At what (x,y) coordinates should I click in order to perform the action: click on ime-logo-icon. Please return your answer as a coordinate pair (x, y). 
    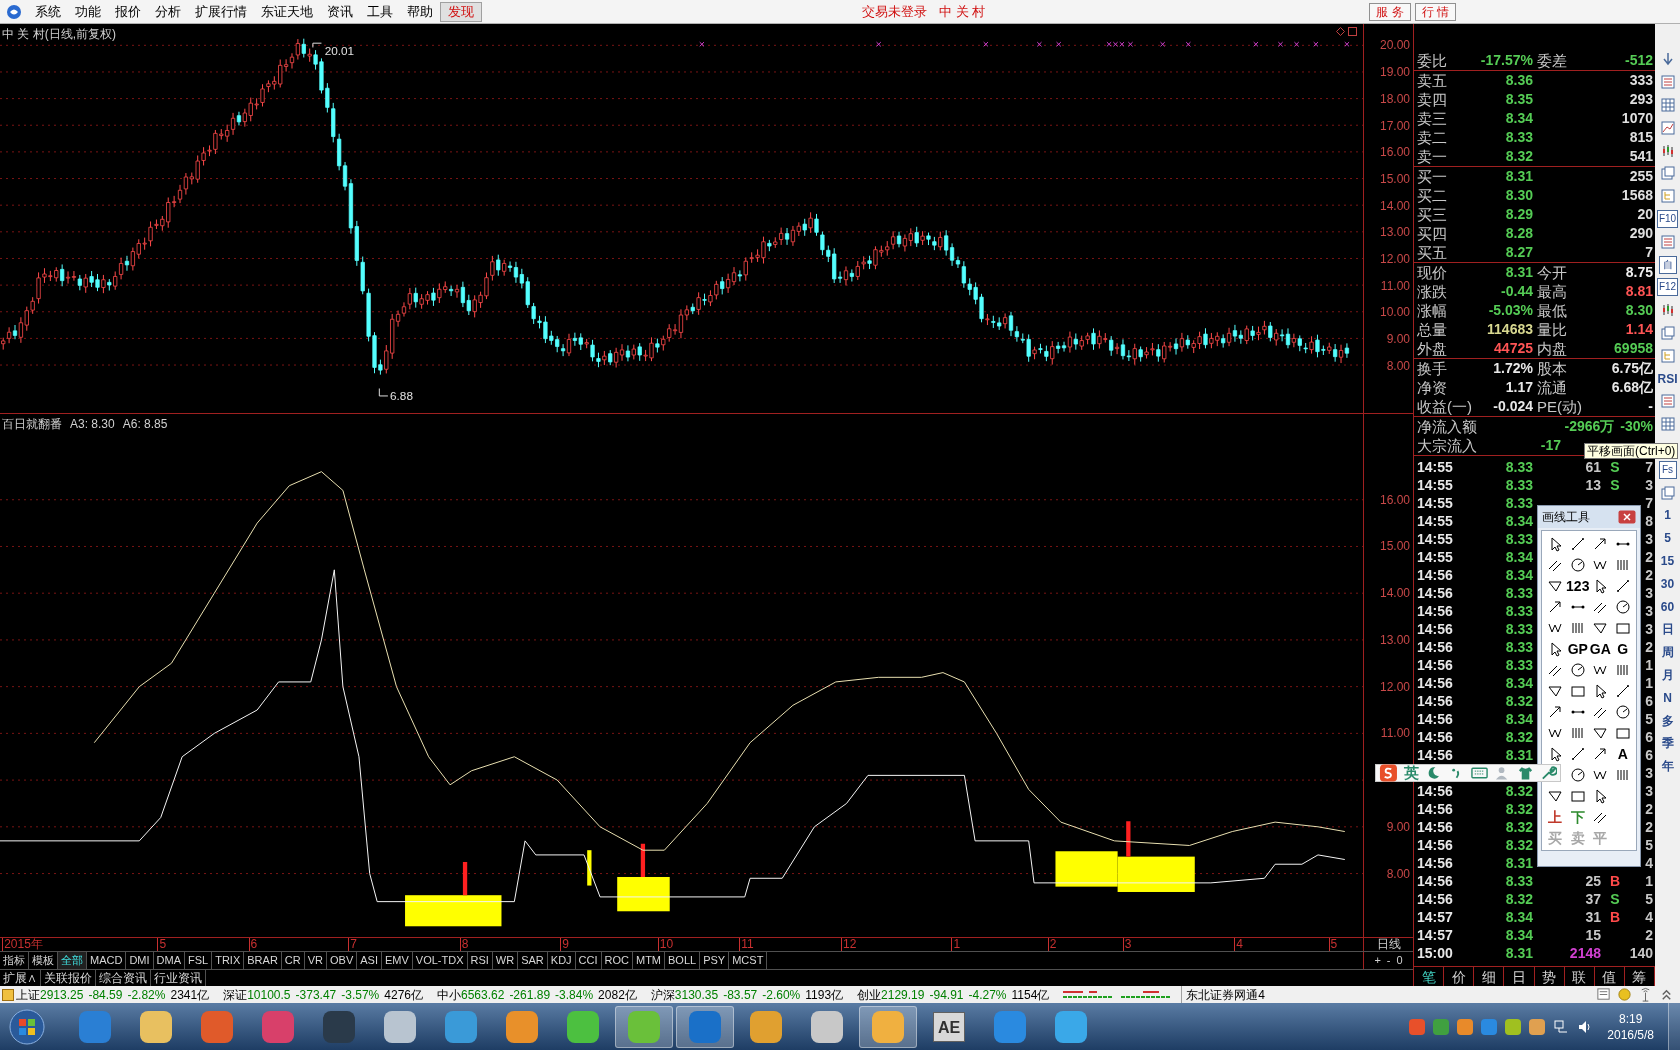
    Looking at the image, I should click on (1388, 773).